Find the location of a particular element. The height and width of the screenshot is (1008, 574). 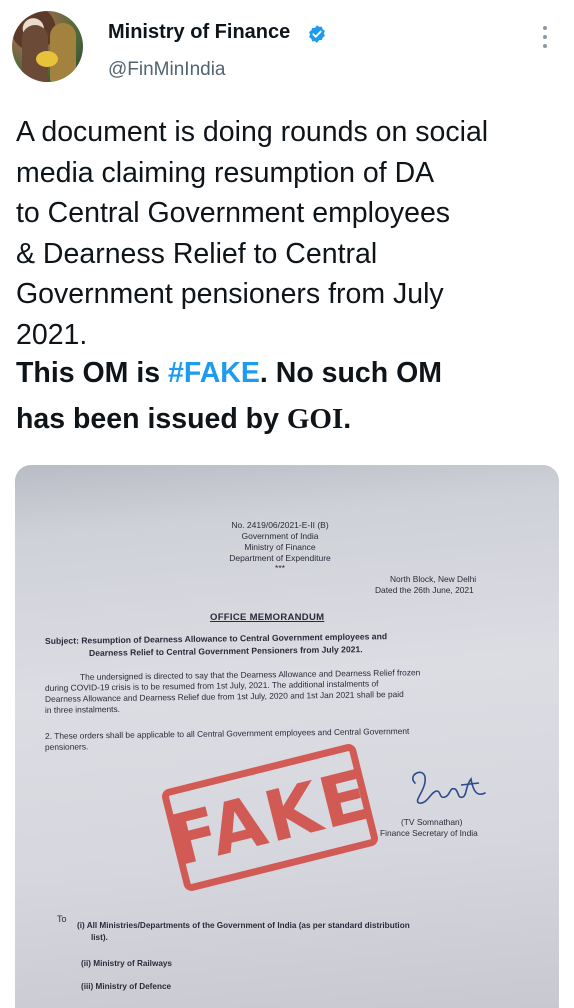

doc-title: OFFICE MEMORANDUM is located at coordinates (267, 617).